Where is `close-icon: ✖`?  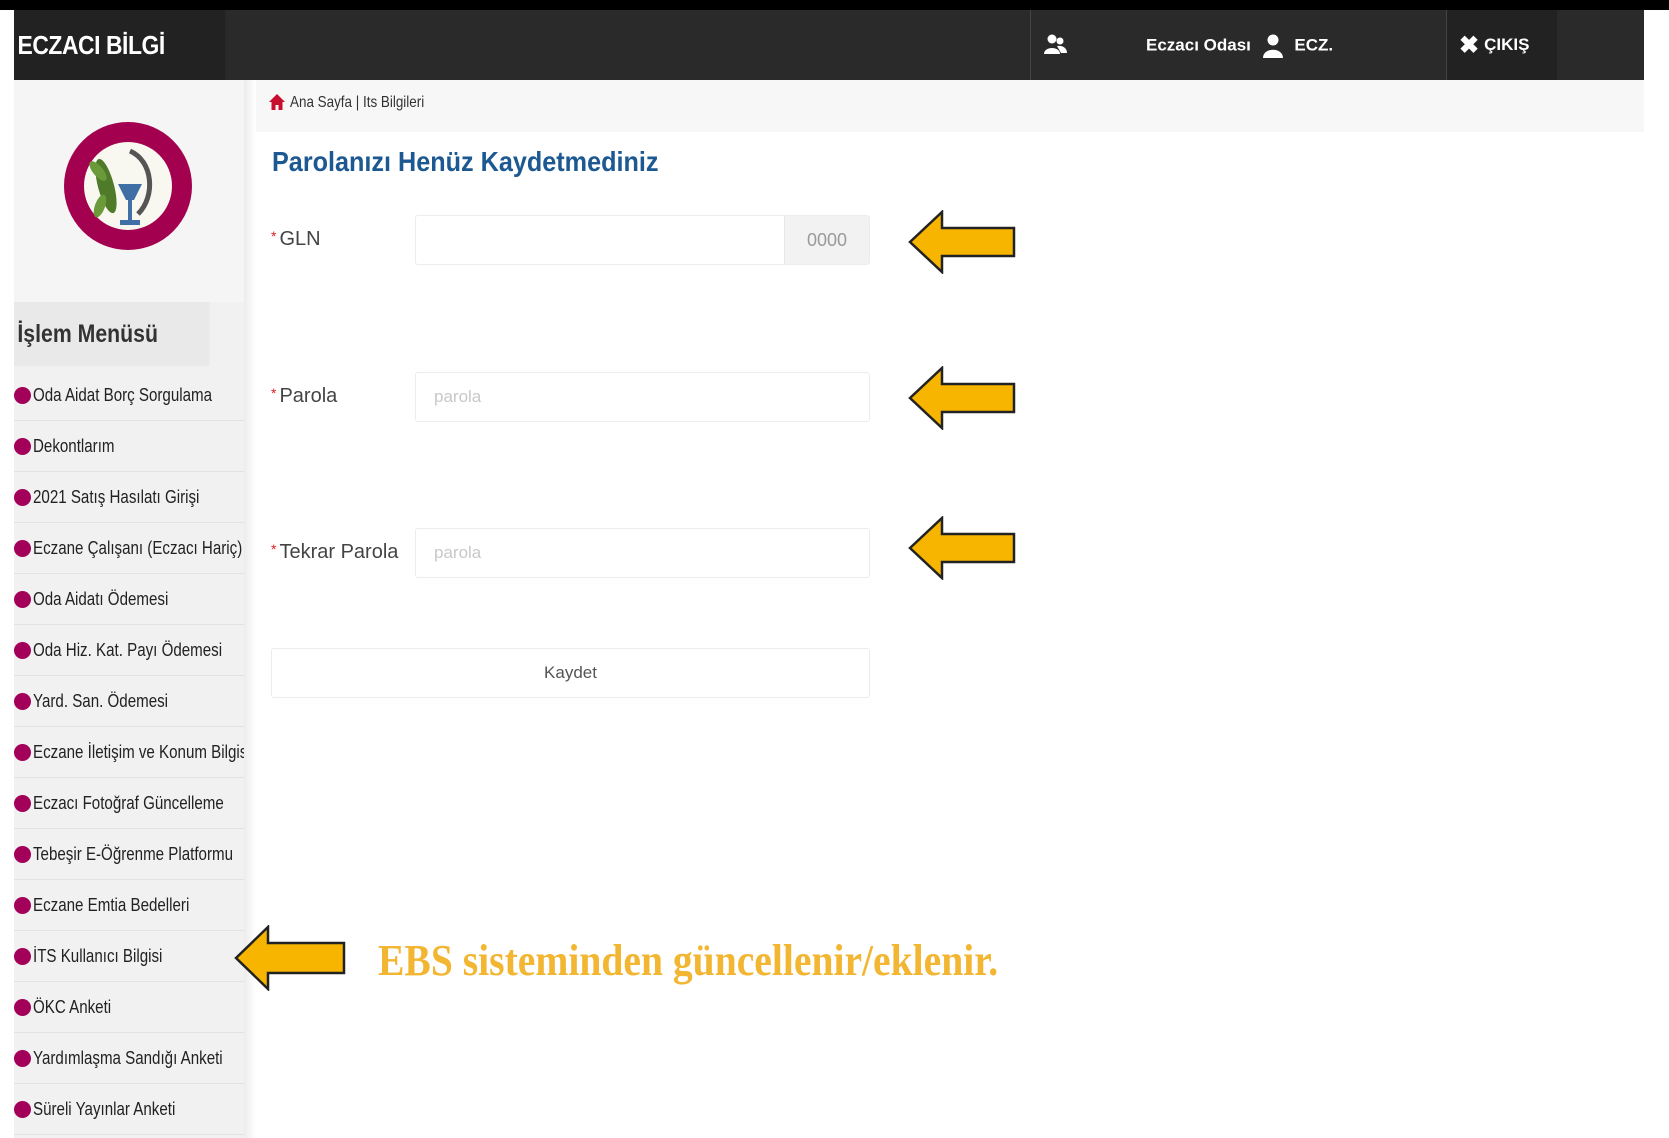 close-icon: ✖ is located at coordinates (1469, 45).